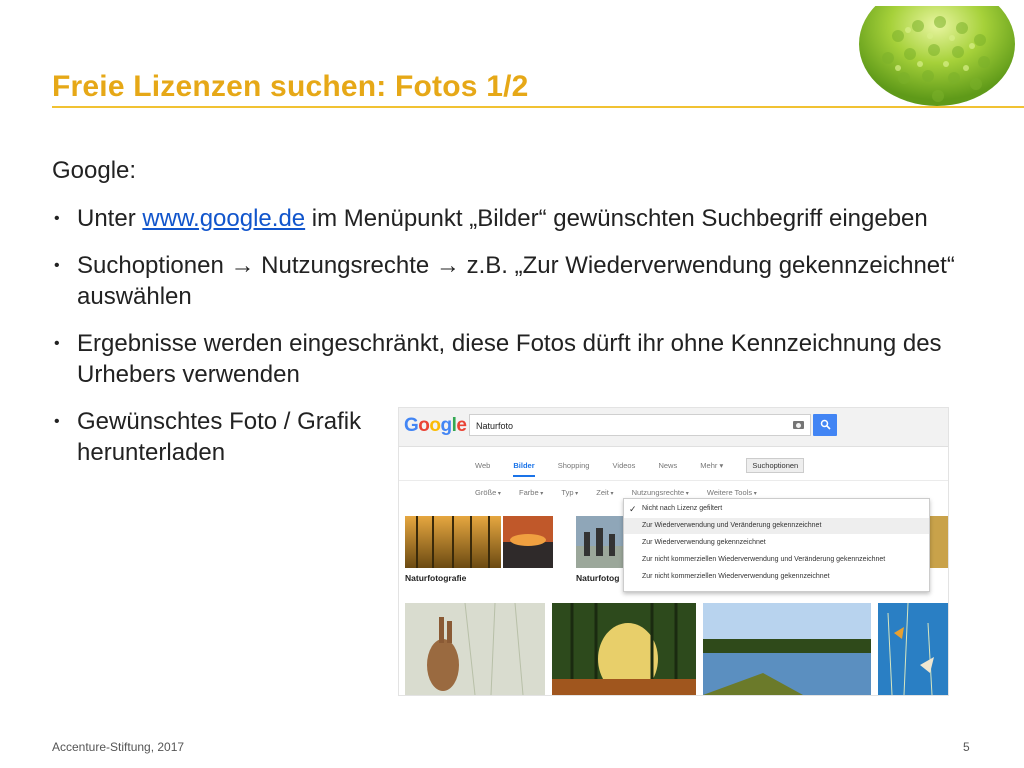  Describe the element at coordinates (569, 492) in the screenshot. I see `tool-type: Typ` at that location.